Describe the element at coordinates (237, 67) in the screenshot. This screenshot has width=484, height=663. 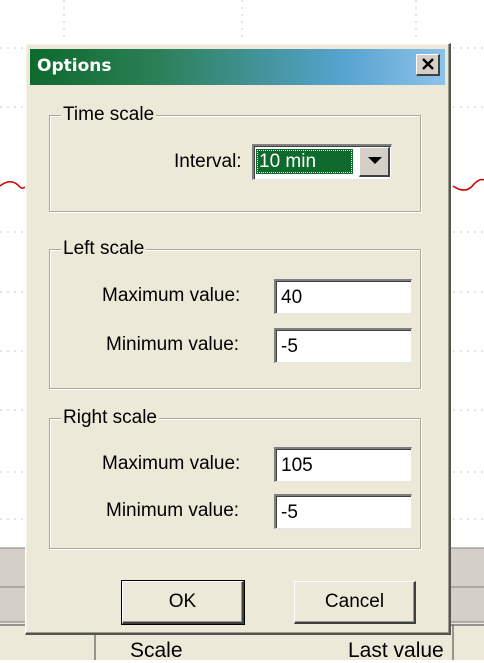
I see `dialog-titlebar: Options` at that location.